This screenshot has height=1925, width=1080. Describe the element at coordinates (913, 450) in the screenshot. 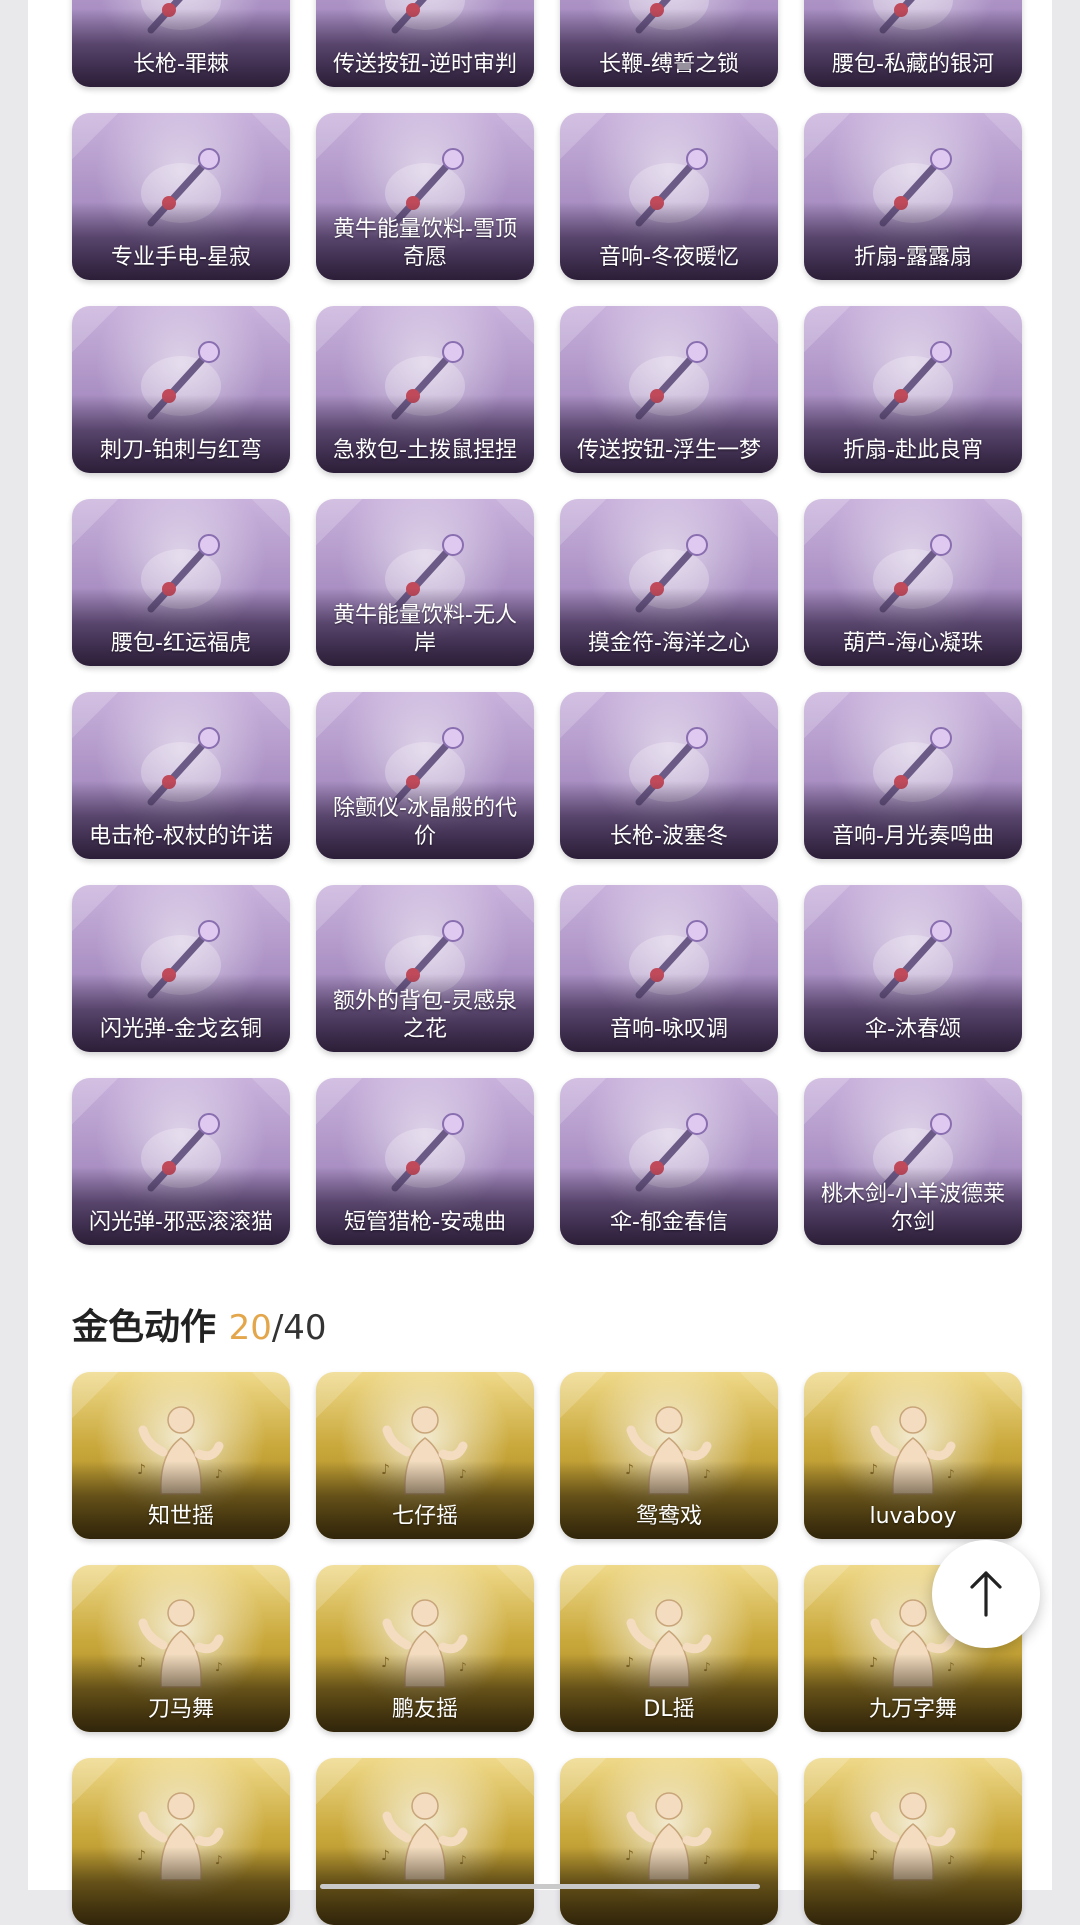

I see `card-label: 折扇-赴此良宵` at that location.